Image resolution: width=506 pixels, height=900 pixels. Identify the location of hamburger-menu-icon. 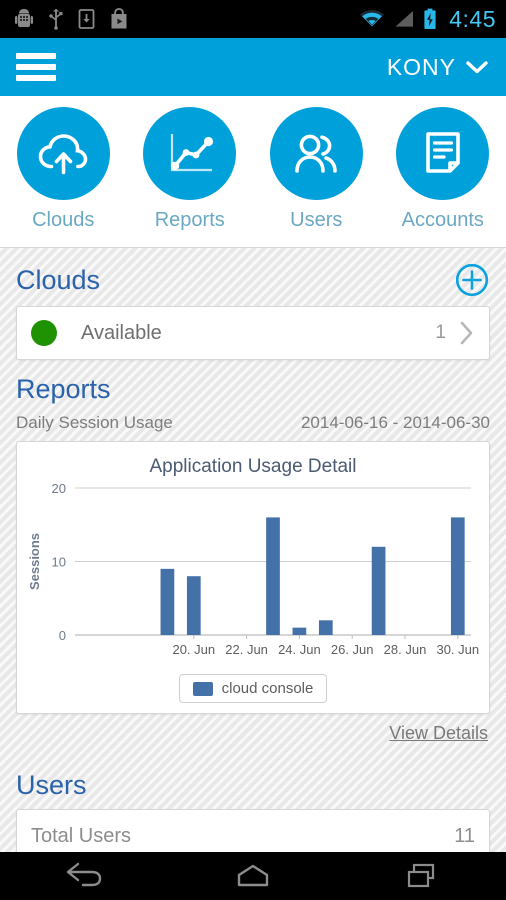
(36, 67).